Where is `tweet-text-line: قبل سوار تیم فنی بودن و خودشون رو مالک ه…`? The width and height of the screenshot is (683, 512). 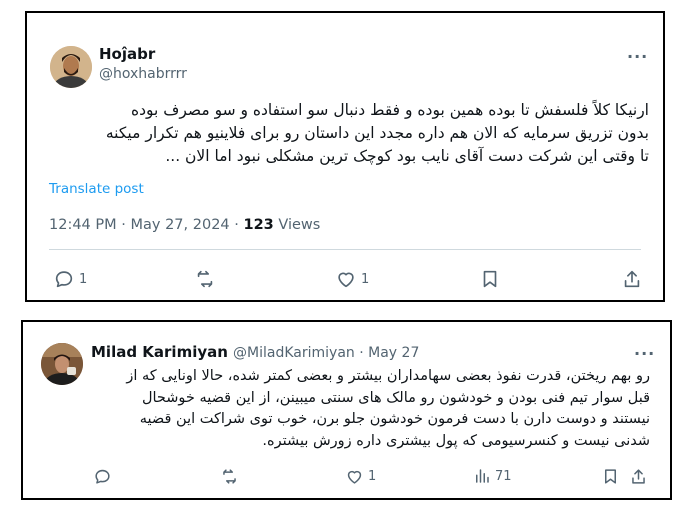 tweet-text-line: قبل سوار تیم فنی بودن و خودشون رو مالک ه… is located at coordinates (395, 397).